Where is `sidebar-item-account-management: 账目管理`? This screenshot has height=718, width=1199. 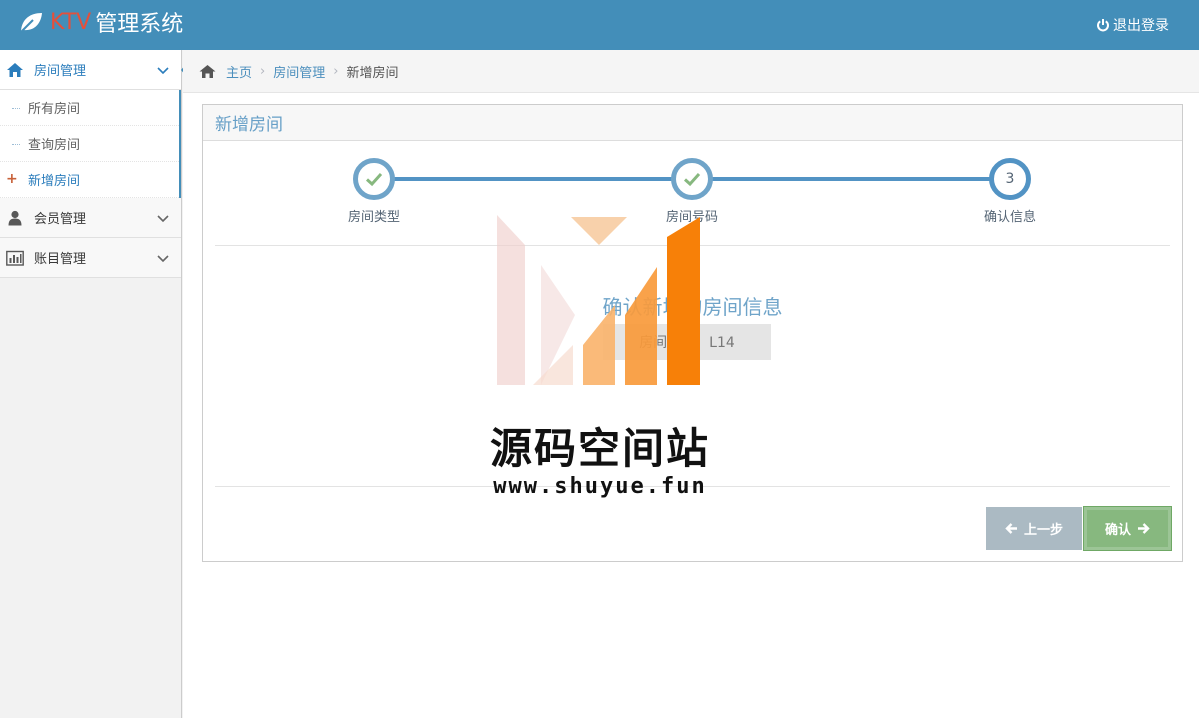
sidebar-item-account-management: 账目管理 is located at coordinates (90, 258).